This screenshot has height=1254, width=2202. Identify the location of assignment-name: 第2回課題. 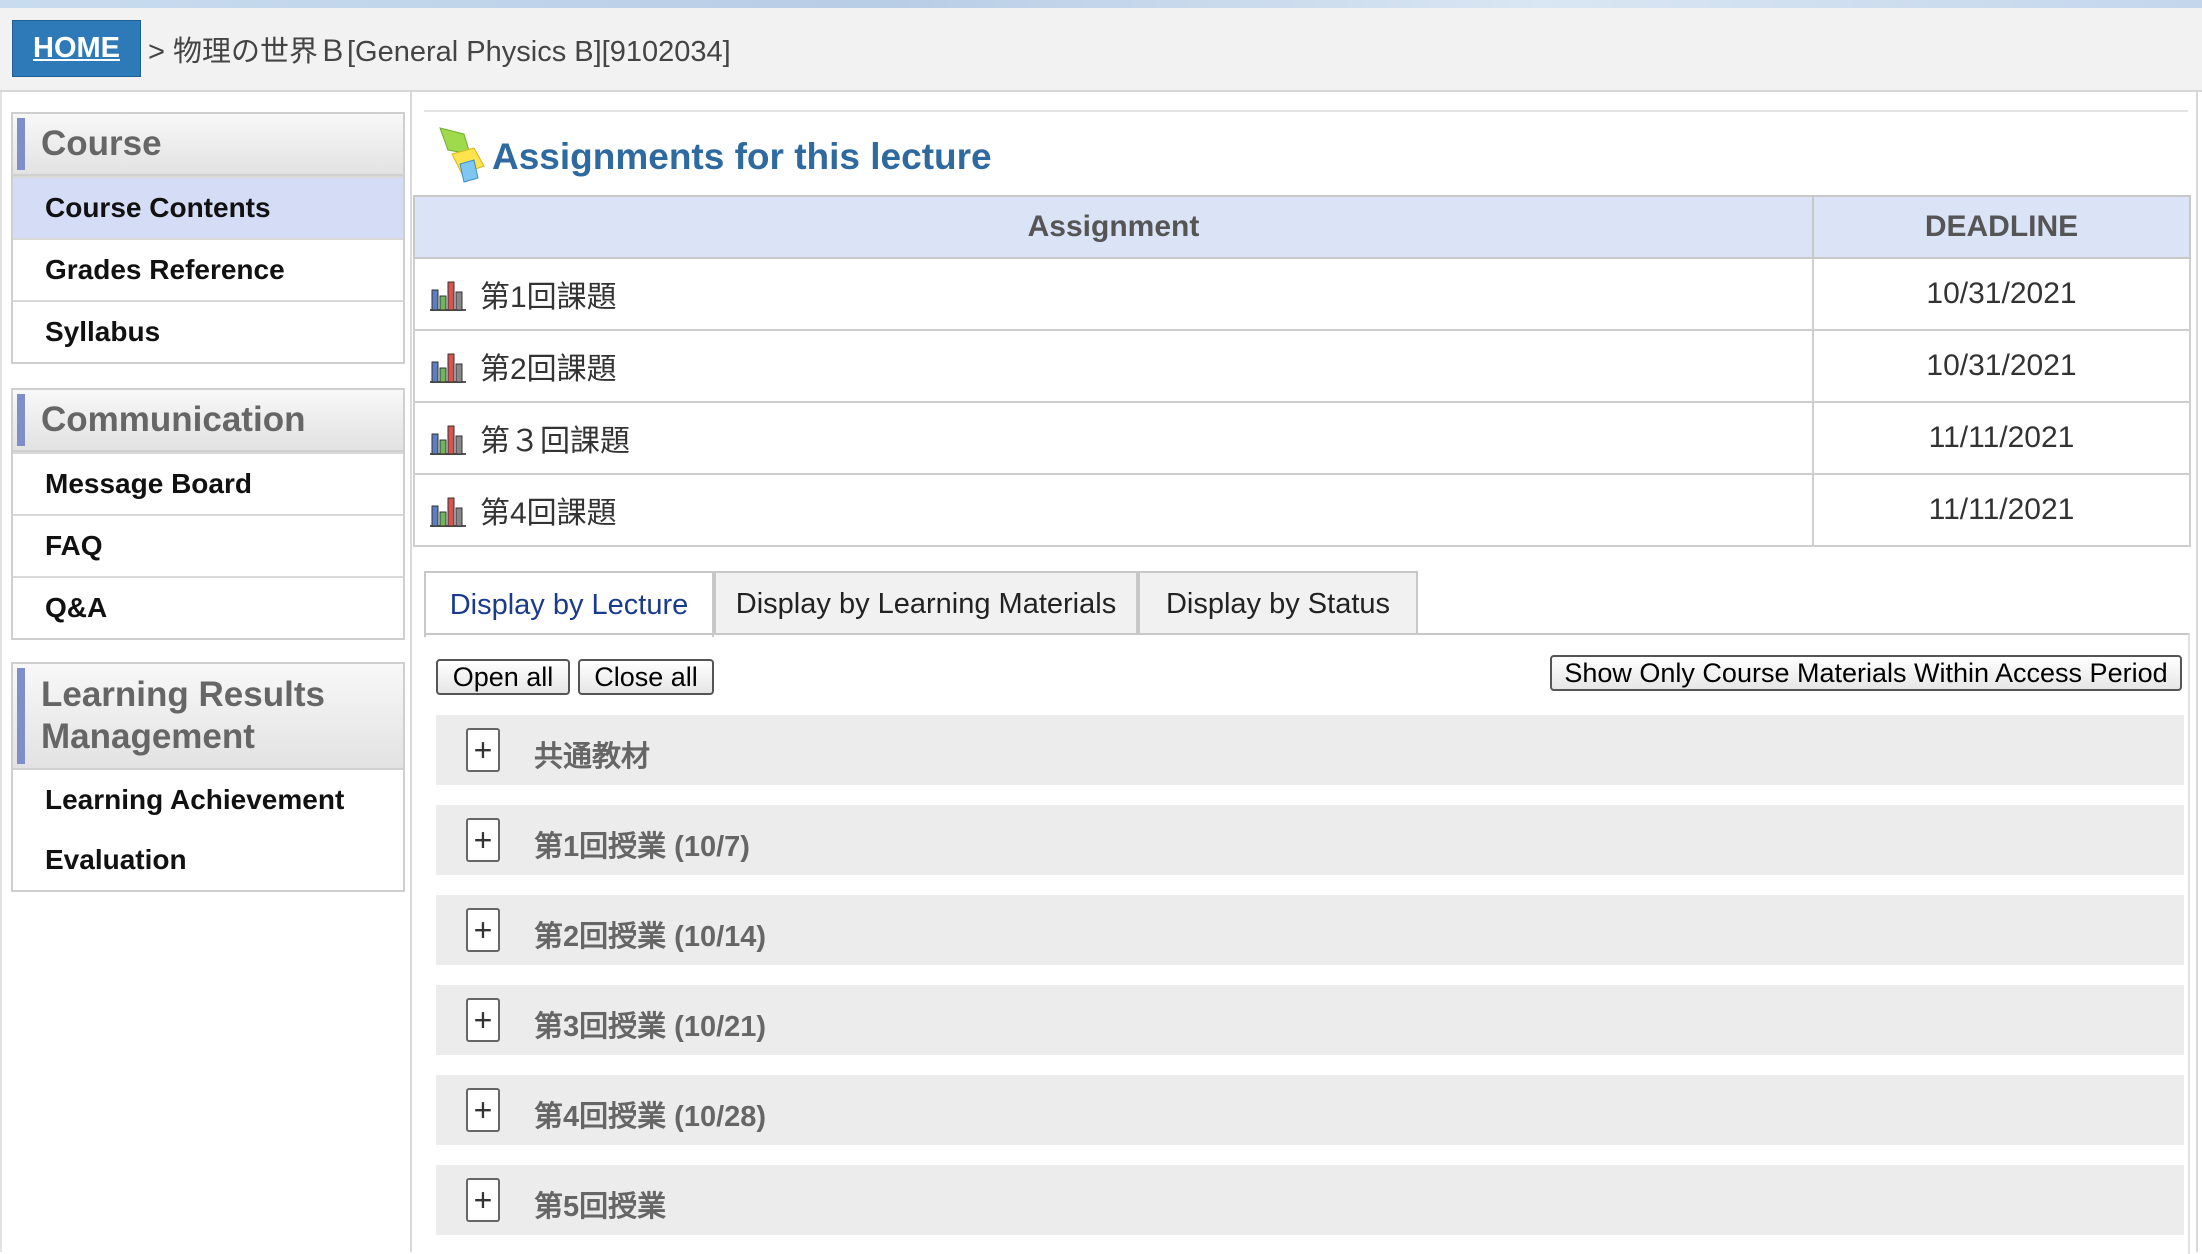
(548, 366).